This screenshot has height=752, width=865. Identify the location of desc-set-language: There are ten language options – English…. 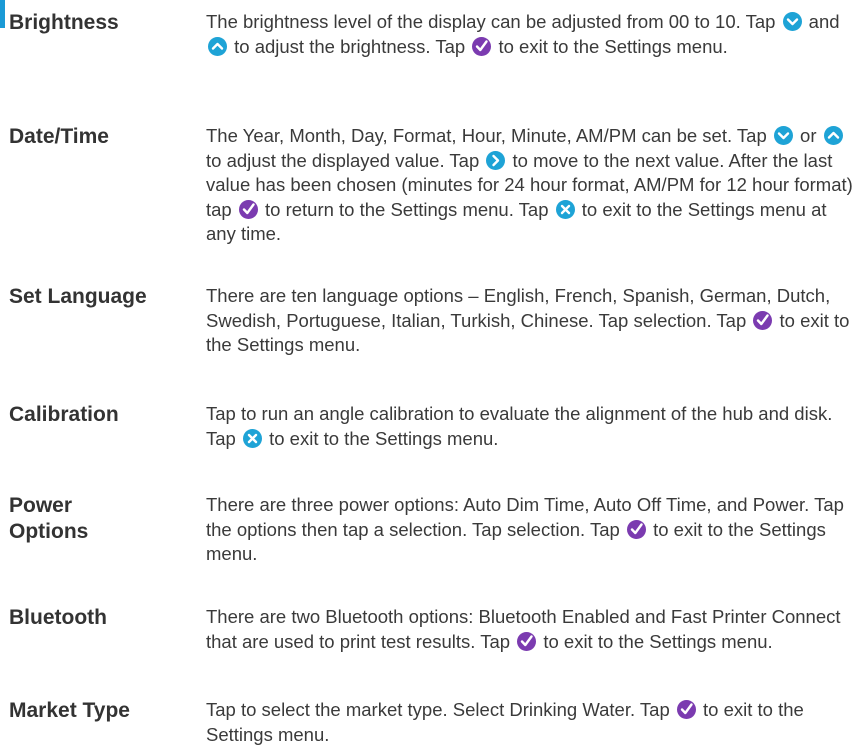
(528, 320).